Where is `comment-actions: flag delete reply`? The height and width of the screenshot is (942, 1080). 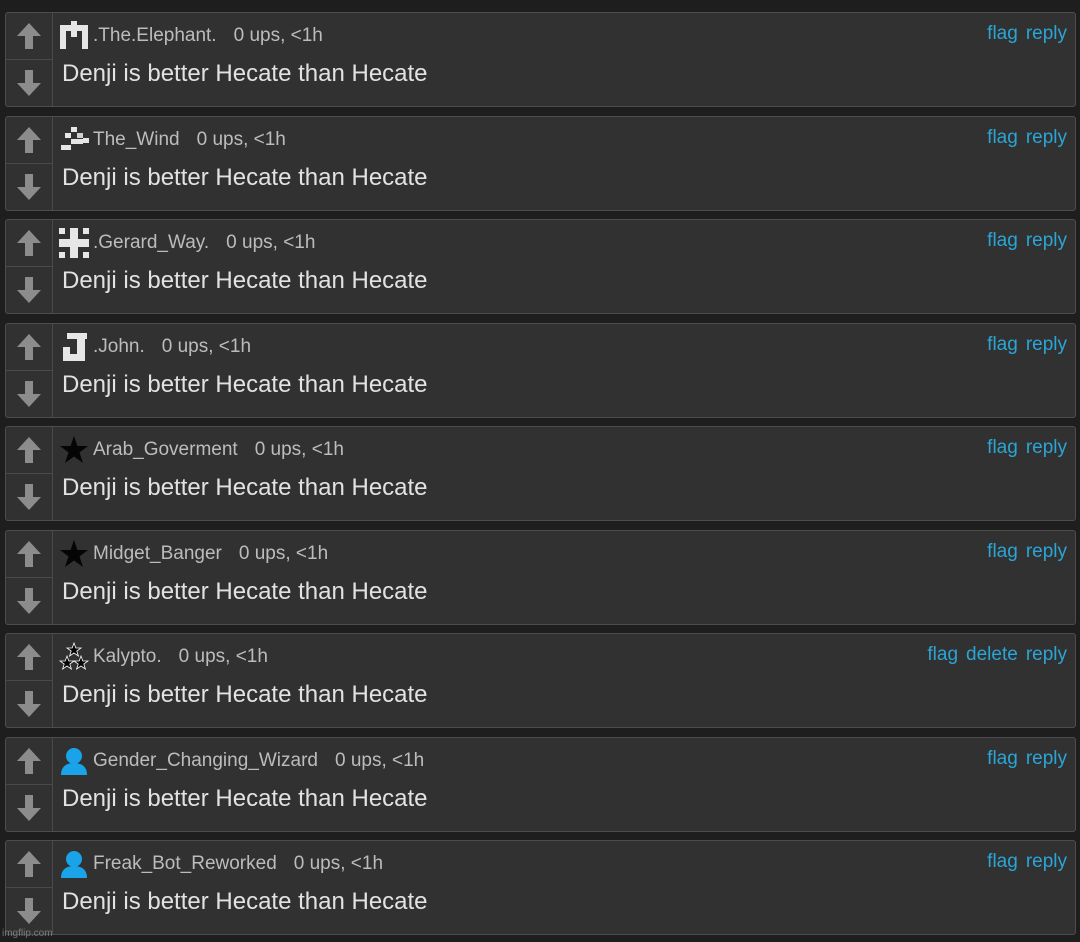 comment-actions: flag delete reply is located at coordinates (997, 655).